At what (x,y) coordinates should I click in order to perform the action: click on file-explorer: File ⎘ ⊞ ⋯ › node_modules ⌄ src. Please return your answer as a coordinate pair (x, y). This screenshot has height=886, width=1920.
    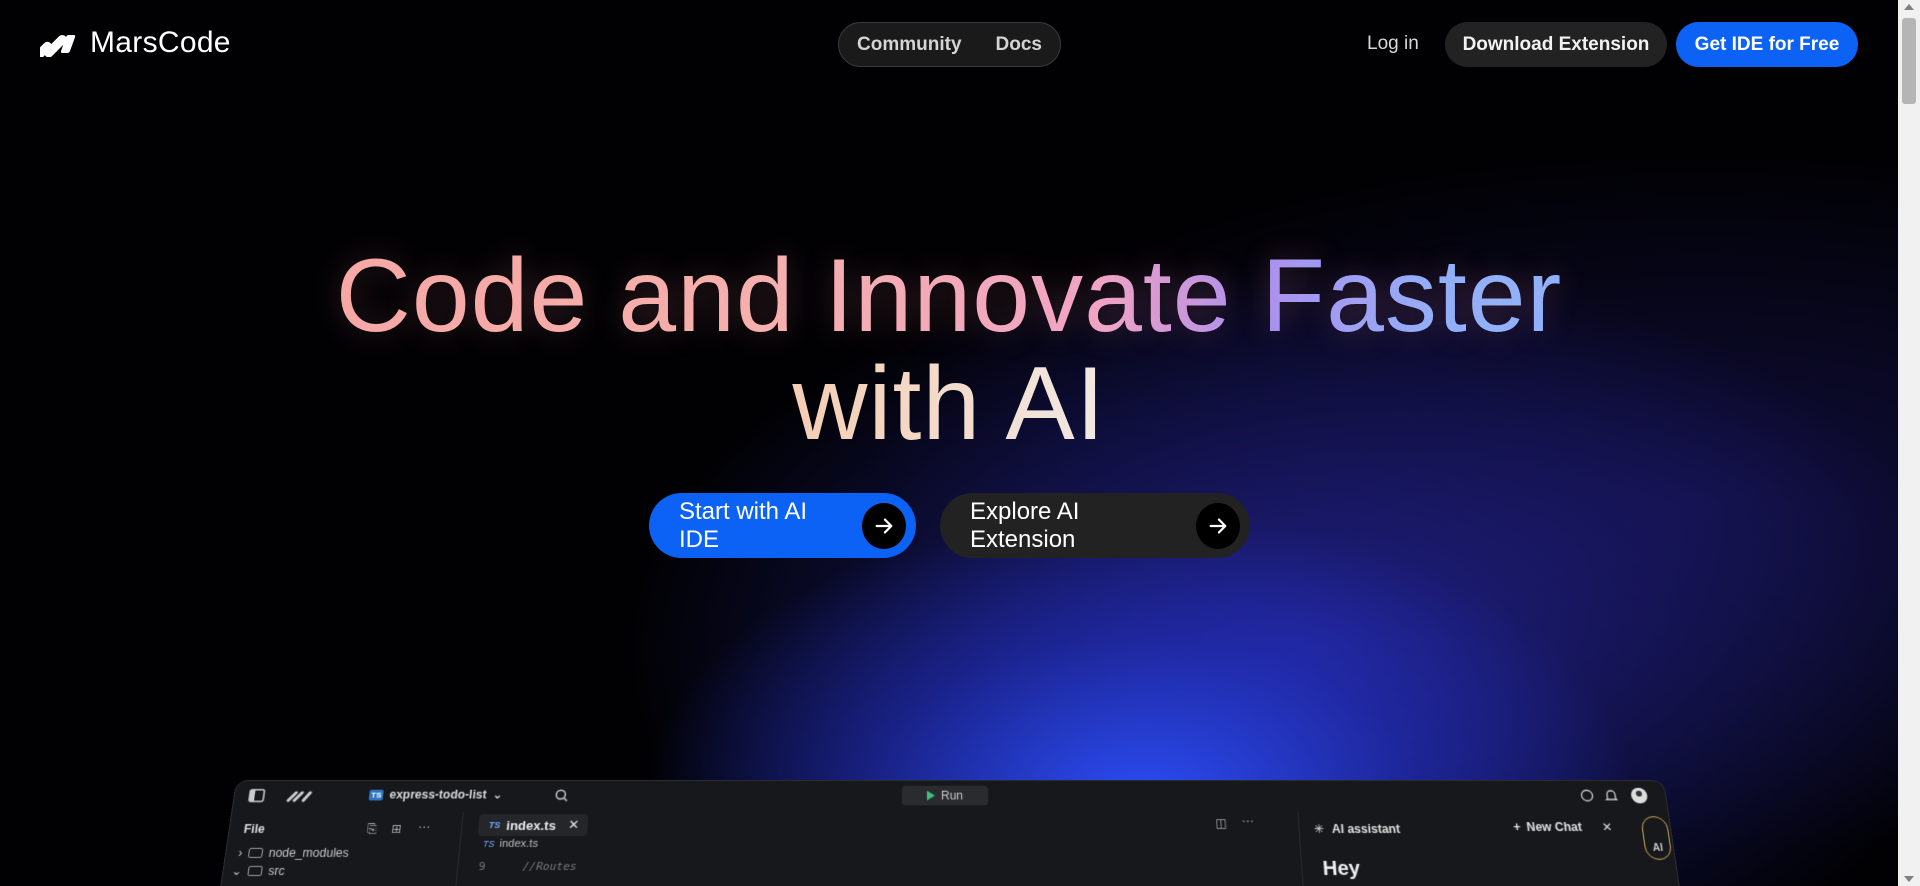
    Looking at the image, I should click on (340, 849).